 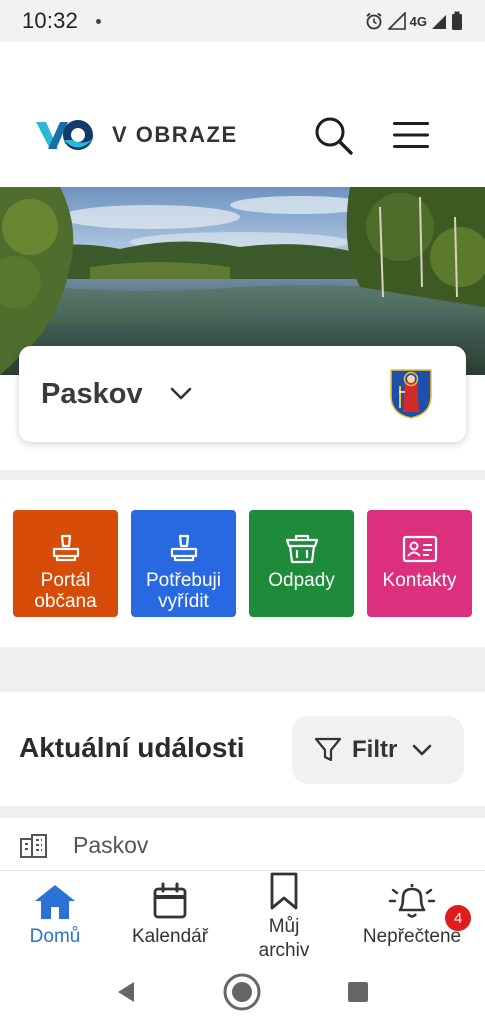 What do you see at coordinates (420, 549) in the screenshot?
I see `contact-card-icon` at bounding box center [420, 549].